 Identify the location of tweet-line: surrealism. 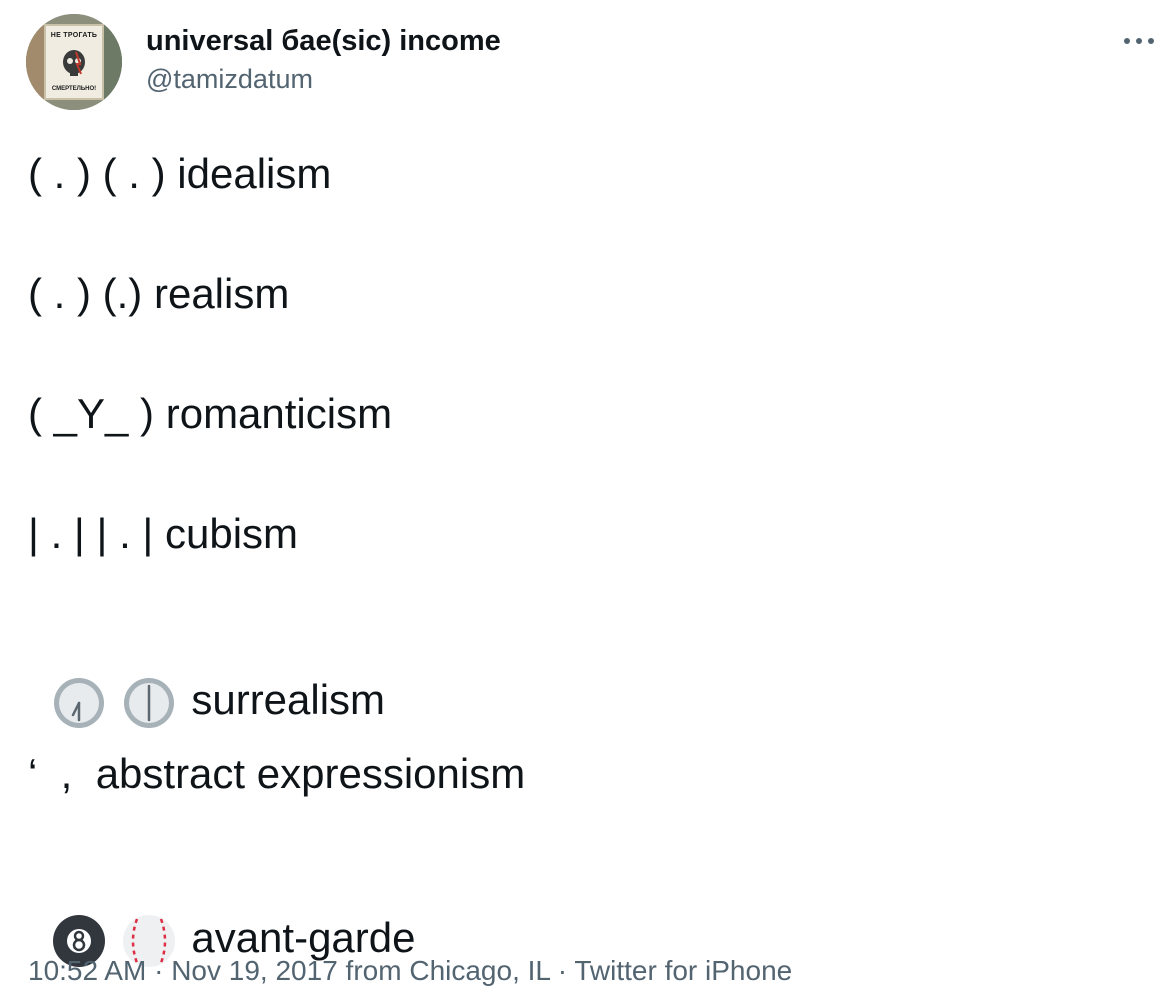
(206, 679).